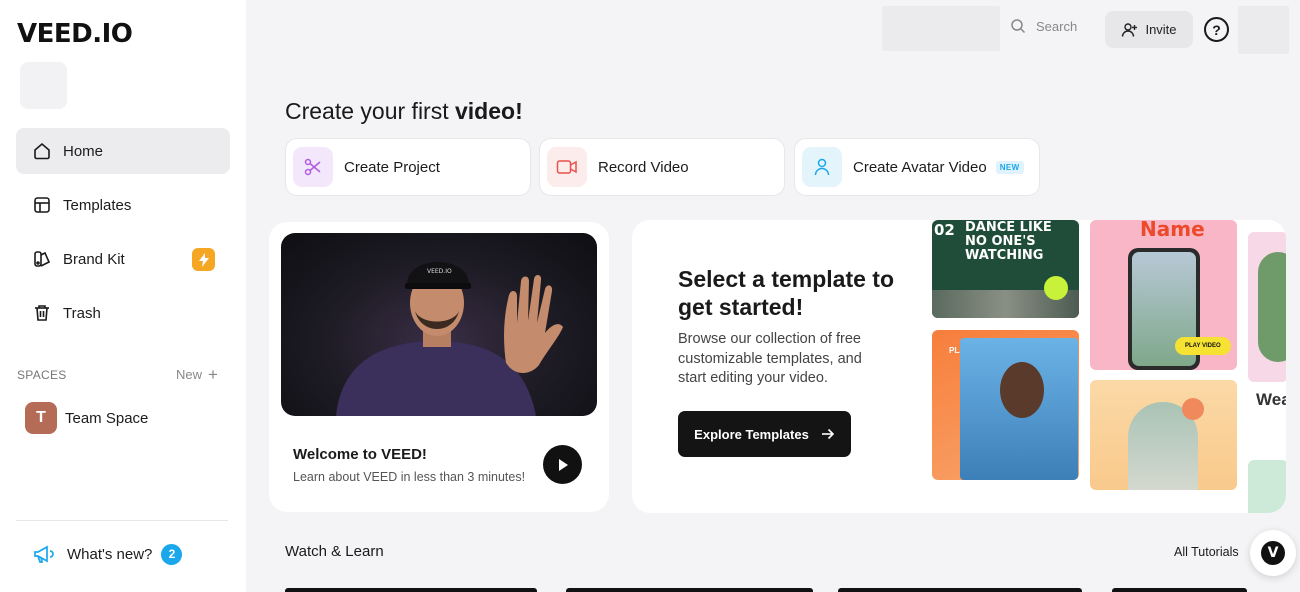 The height and width of the screenshot is (592, 1300). What do you see at coordinates (203, 259) in the screenshot?
I see `lightning-icon` at bounding box center [203, 259].